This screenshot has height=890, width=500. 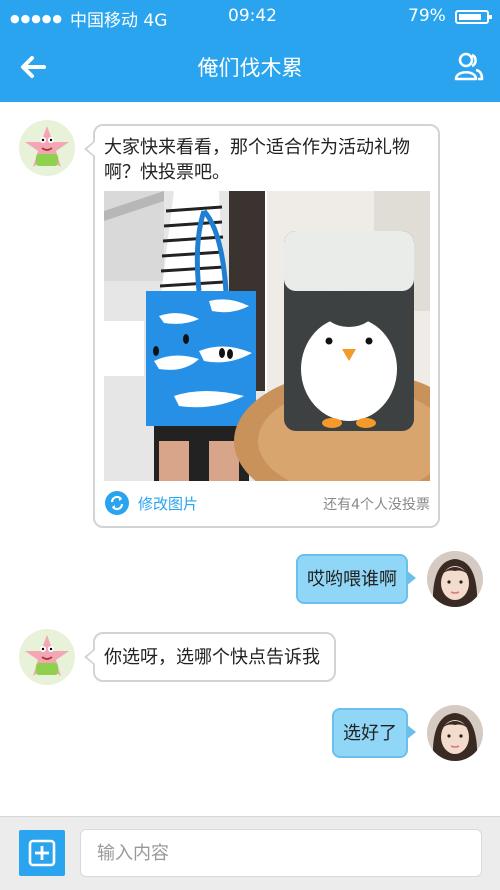 I want to click on composer-bar, so click(x=250, y=853).